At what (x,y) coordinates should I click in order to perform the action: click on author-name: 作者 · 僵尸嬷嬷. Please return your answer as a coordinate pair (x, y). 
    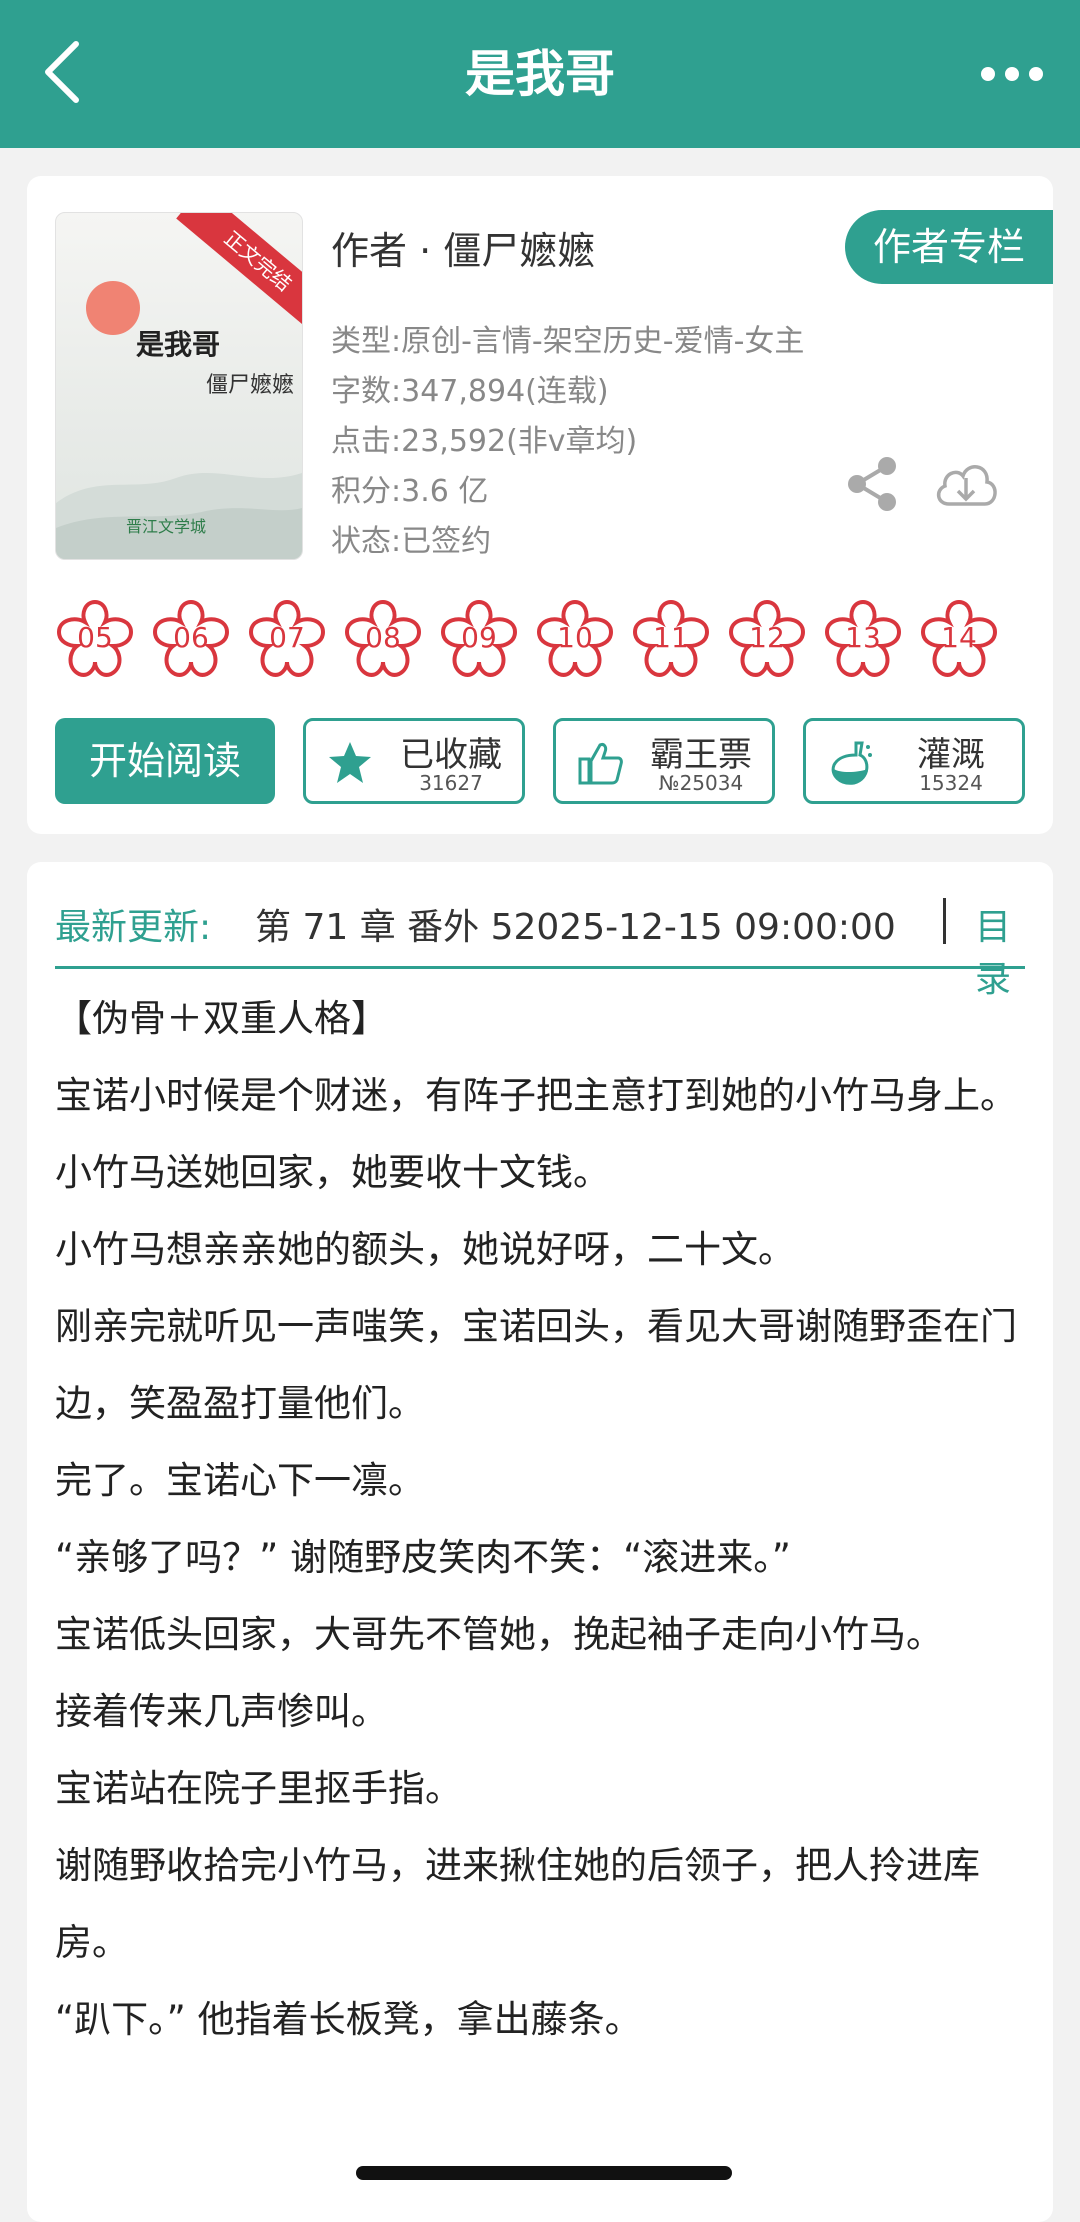
    Looking at the image, I should click on (463, 247).